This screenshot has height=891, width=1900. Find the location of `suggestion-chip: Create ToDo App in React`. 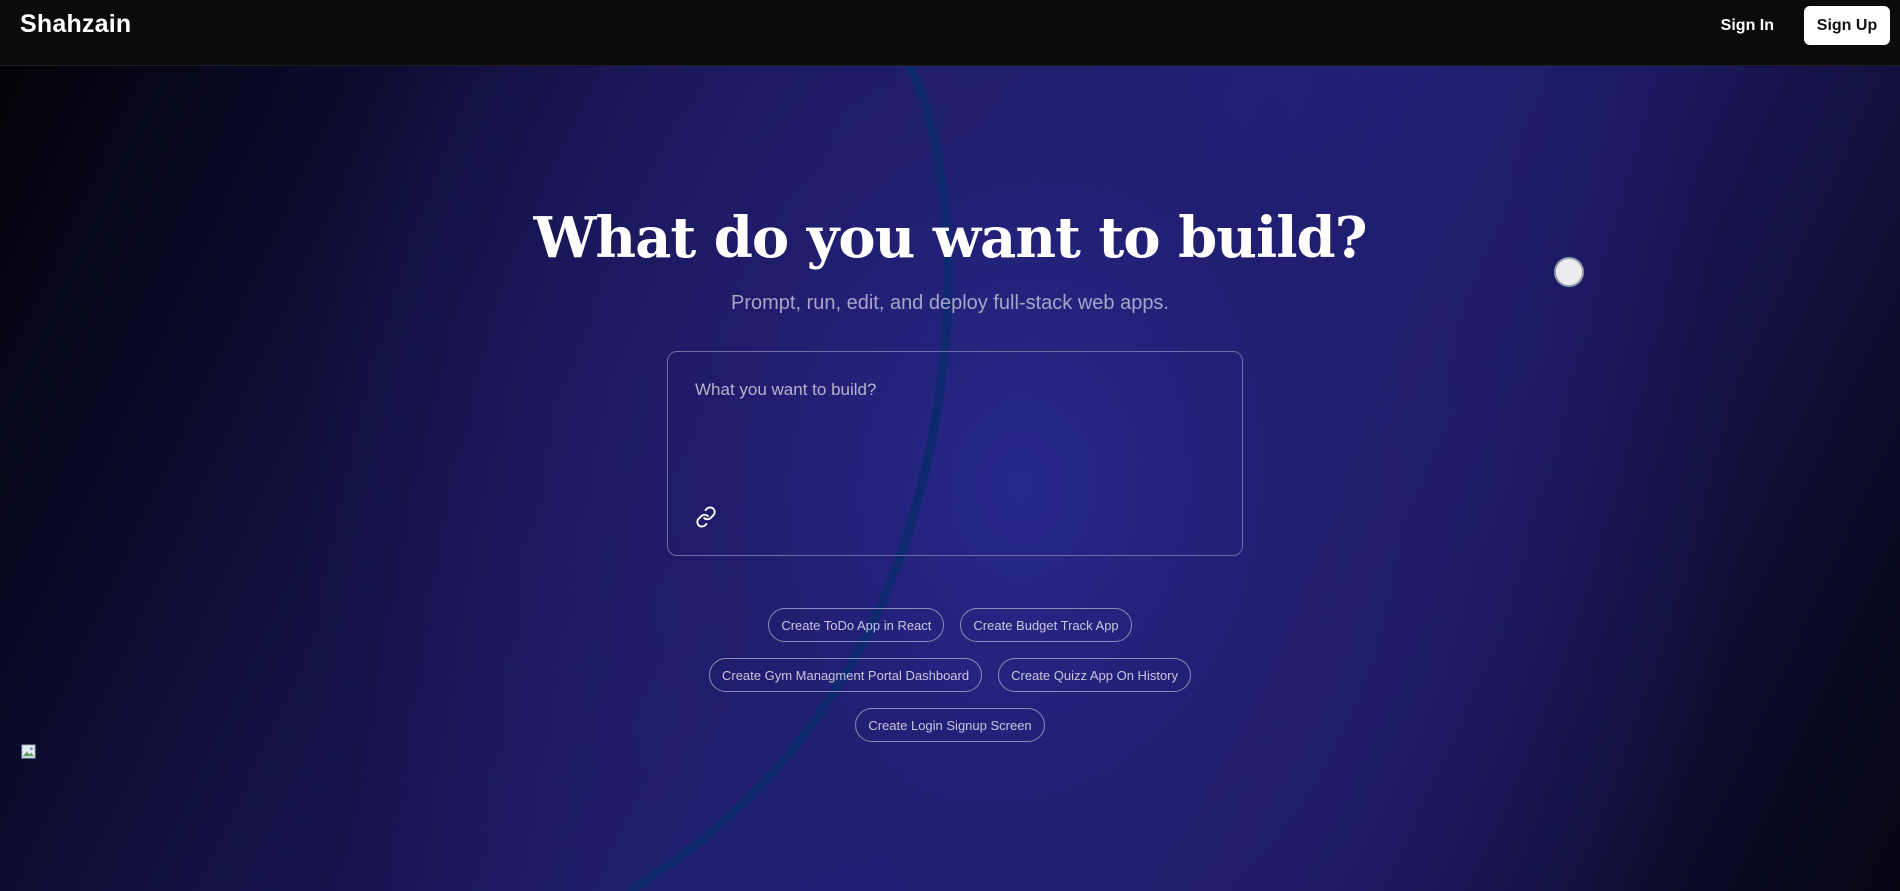

suggestion-chip: Create ToDo App in React is located at coordinates (856, 625).